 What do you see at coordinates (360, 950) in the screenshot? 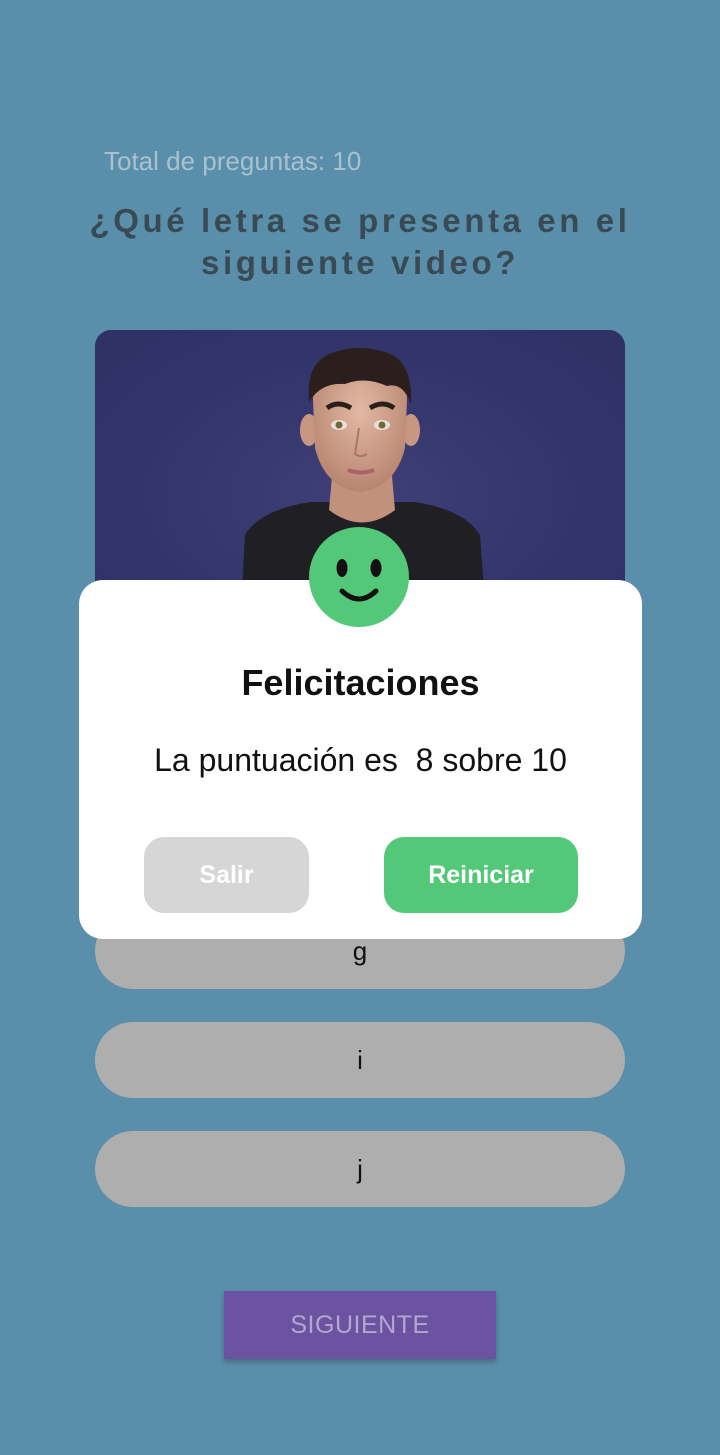
I see `answer-option-label: g` at bounding box center [360, 950].